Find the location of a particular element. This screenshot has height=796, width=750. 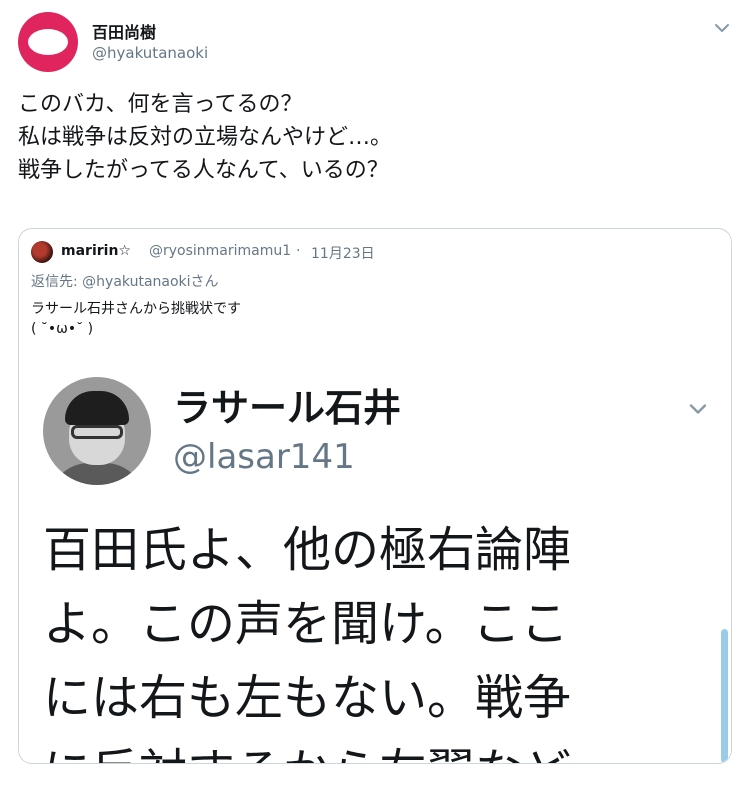

embedded-author-name: ラサール石井 is located at coordinates (287, 408).